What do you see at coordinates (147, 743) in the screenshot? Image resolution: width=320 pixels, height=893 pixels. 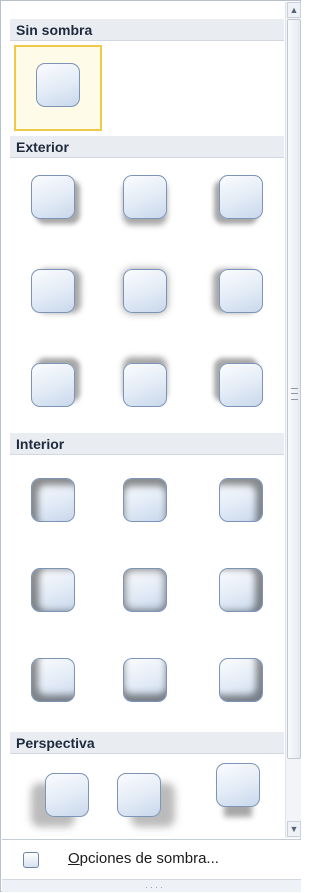 I see `section-header-perspective: Perspectiva` at bounding box center [147, 743].